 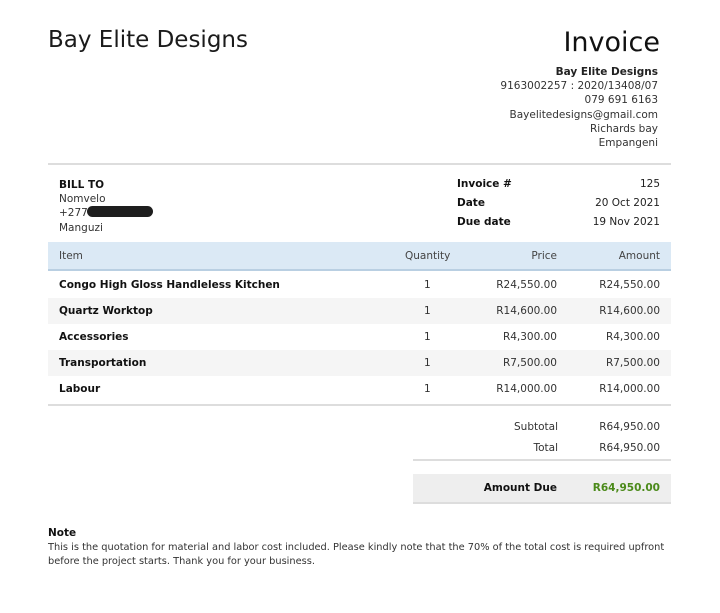 I want to click on table-row: Transportation 1 R7,500.00 R7,500.00, so click(x=359, y=363).